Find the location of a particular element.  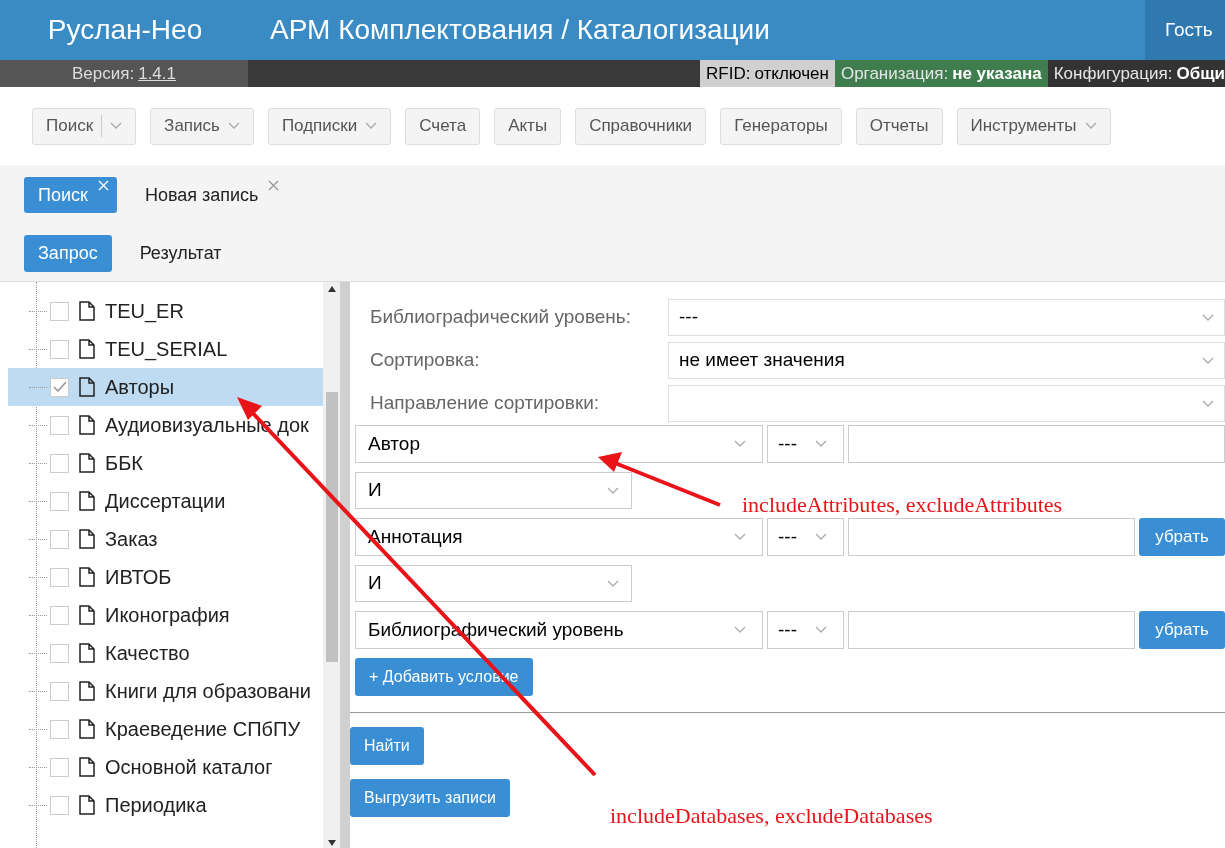

app-name: Руслан-Нео is located at coordinates (125, 30).